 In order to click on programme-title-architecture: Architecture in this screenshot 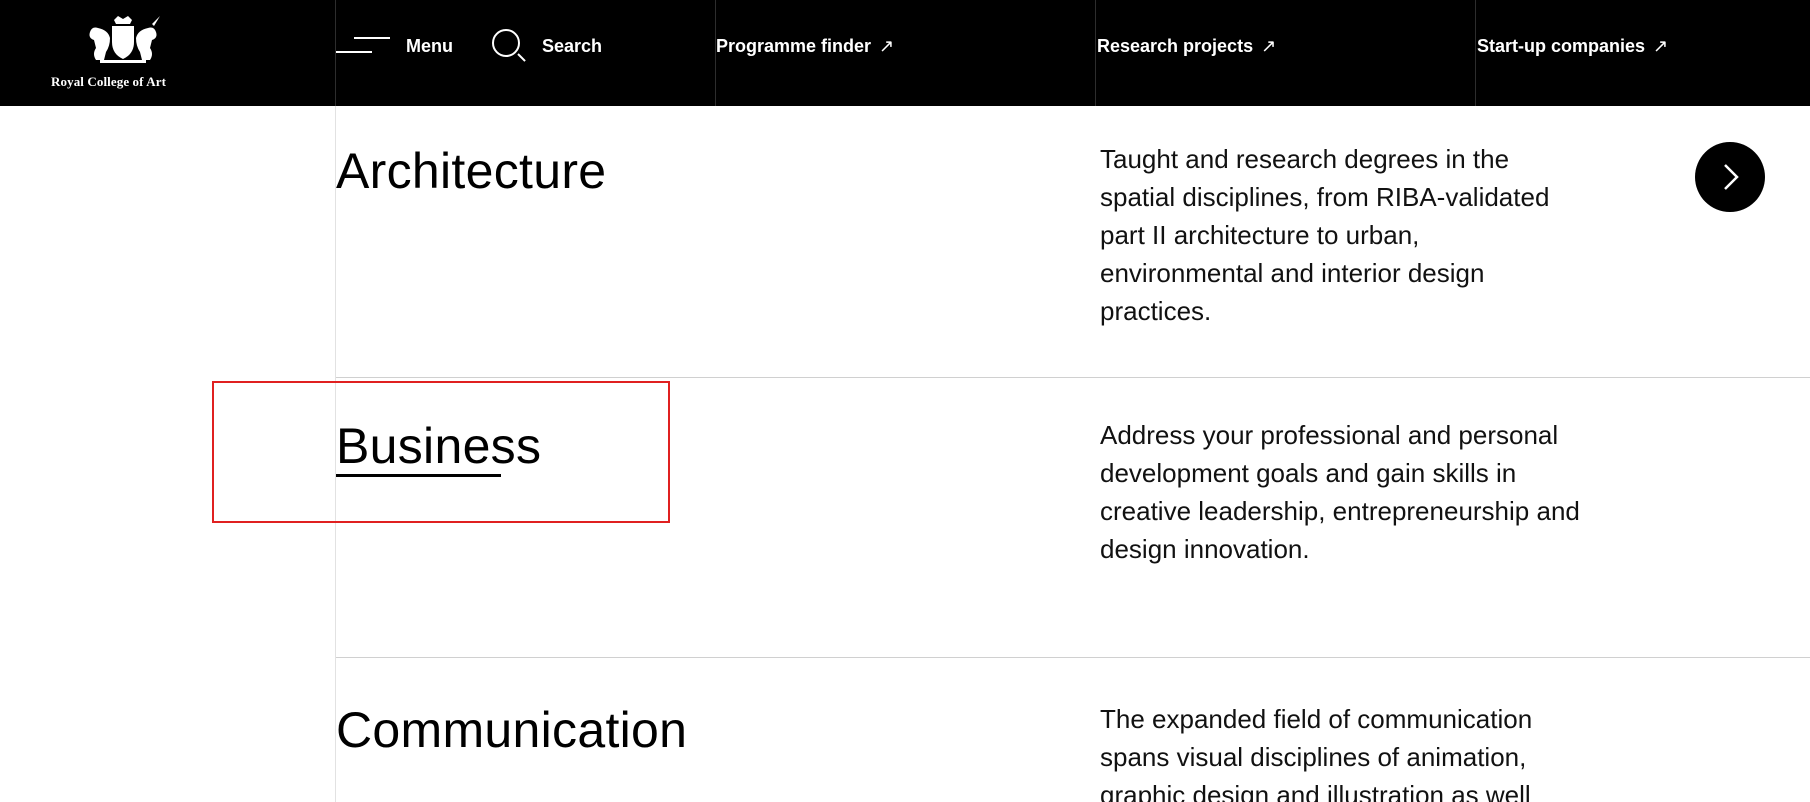, I will do `click(471, 171)`.